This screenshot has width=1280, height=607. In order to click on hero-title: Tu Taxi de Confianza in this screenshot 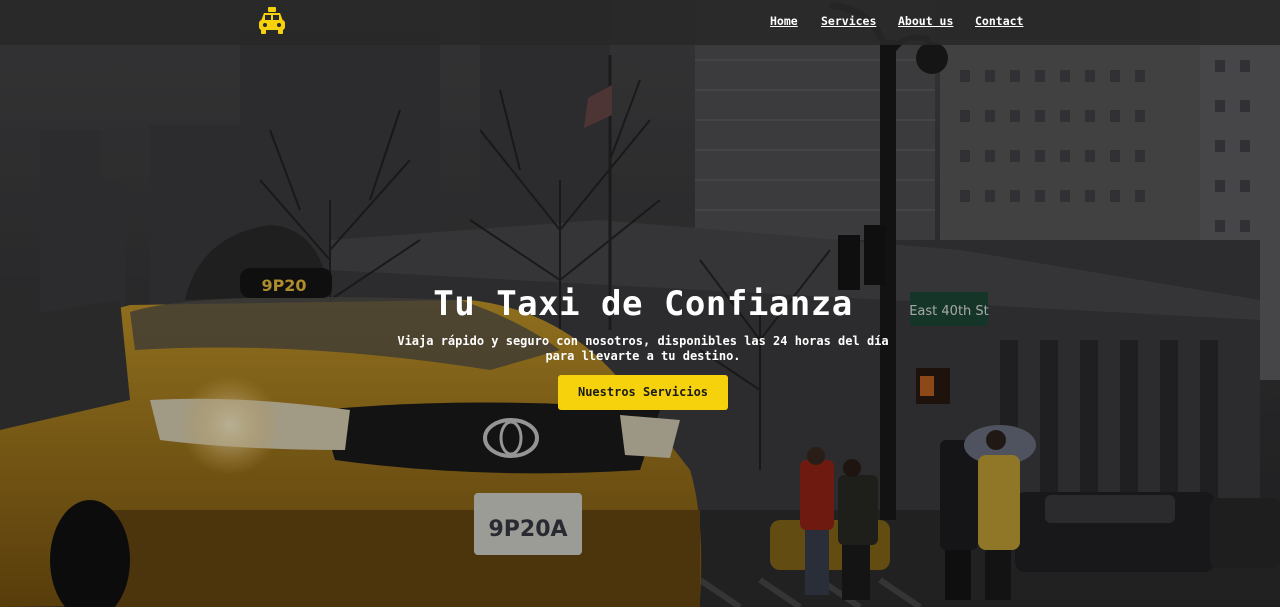, I will do `click(643, 304)`.